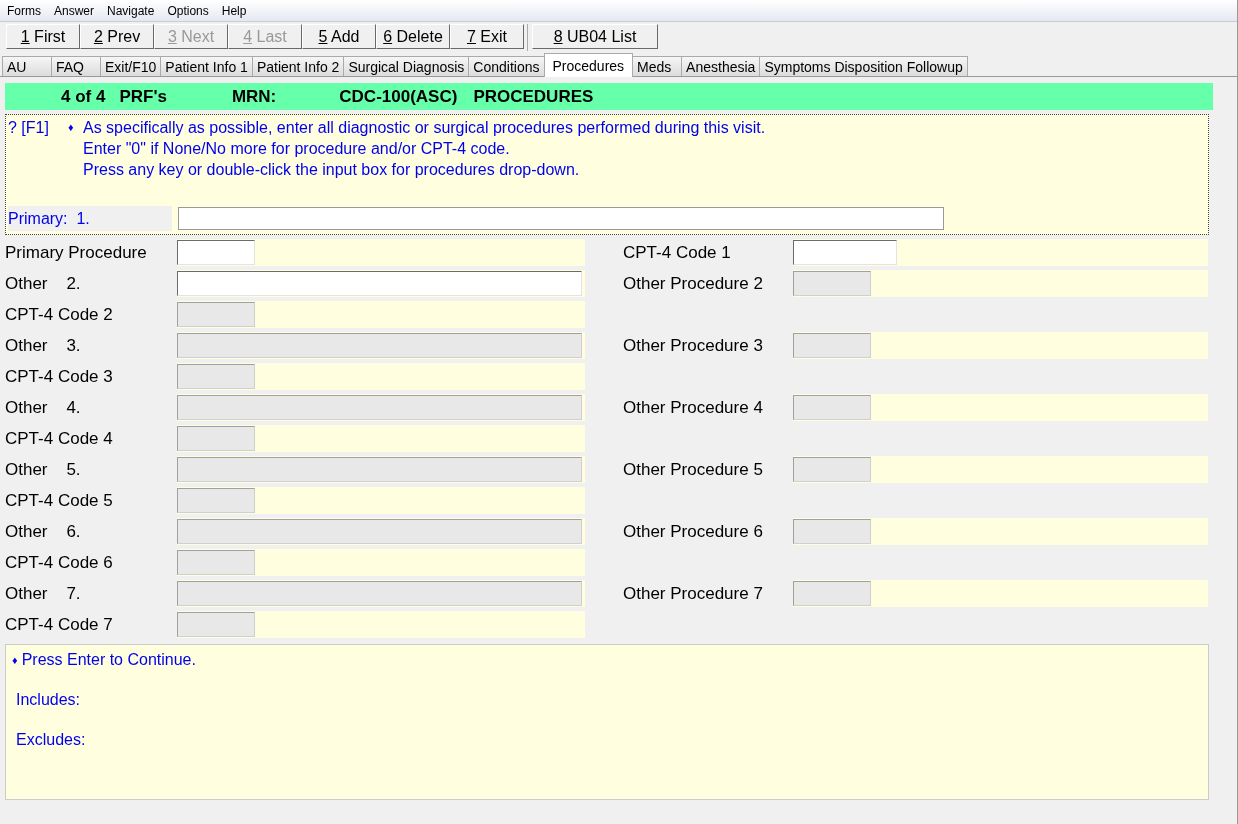 This screenshot has width=1238, height=824. Describe the element at coordinates (693, 345) in the screenshot. I see `field-label: Other Procedure 3` at that location.